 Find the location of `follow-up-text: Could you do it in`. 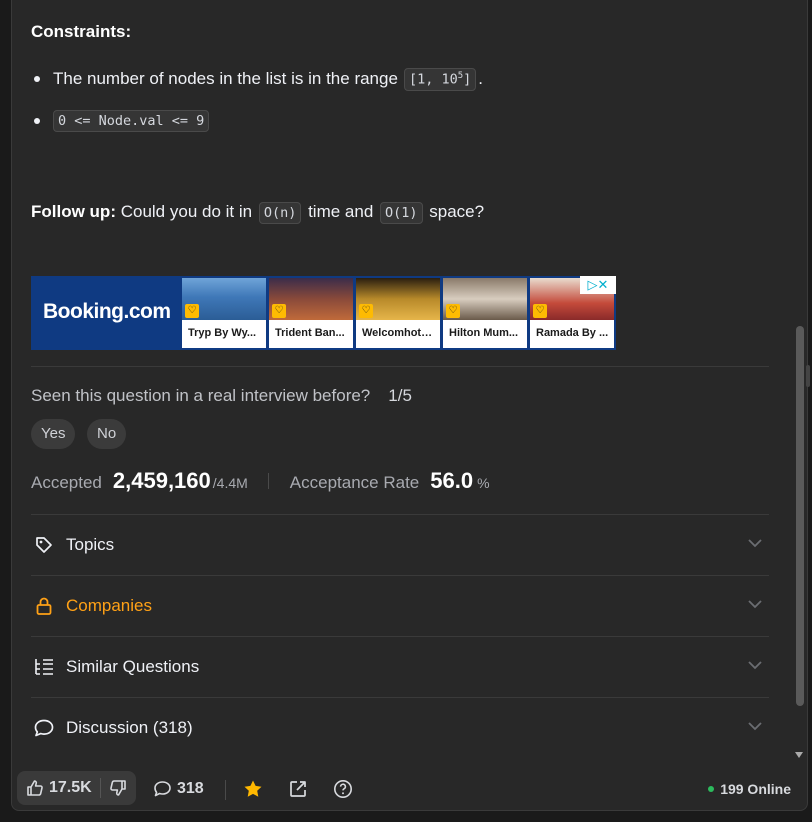

follow-up-text: Could you do it in is located at coordinates (186, 211).